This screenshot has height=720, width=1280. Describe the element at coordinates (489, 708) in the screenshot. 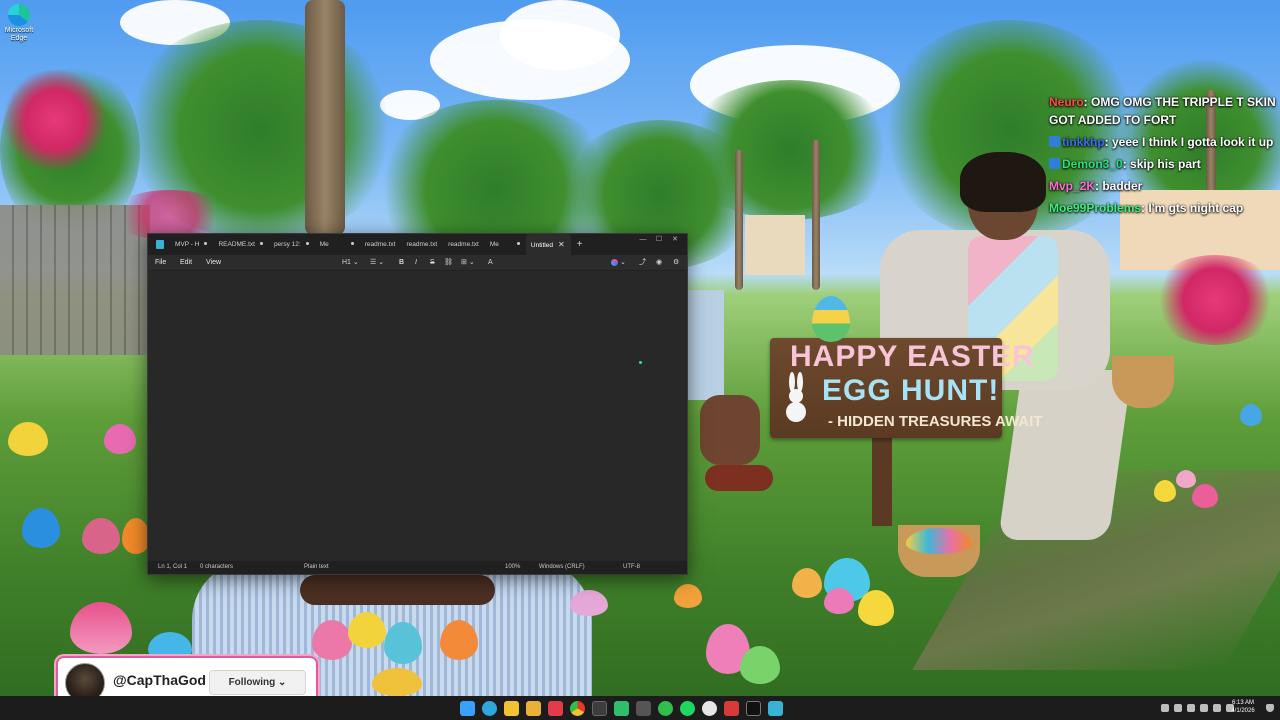

I see `telegram-icon` at that location.